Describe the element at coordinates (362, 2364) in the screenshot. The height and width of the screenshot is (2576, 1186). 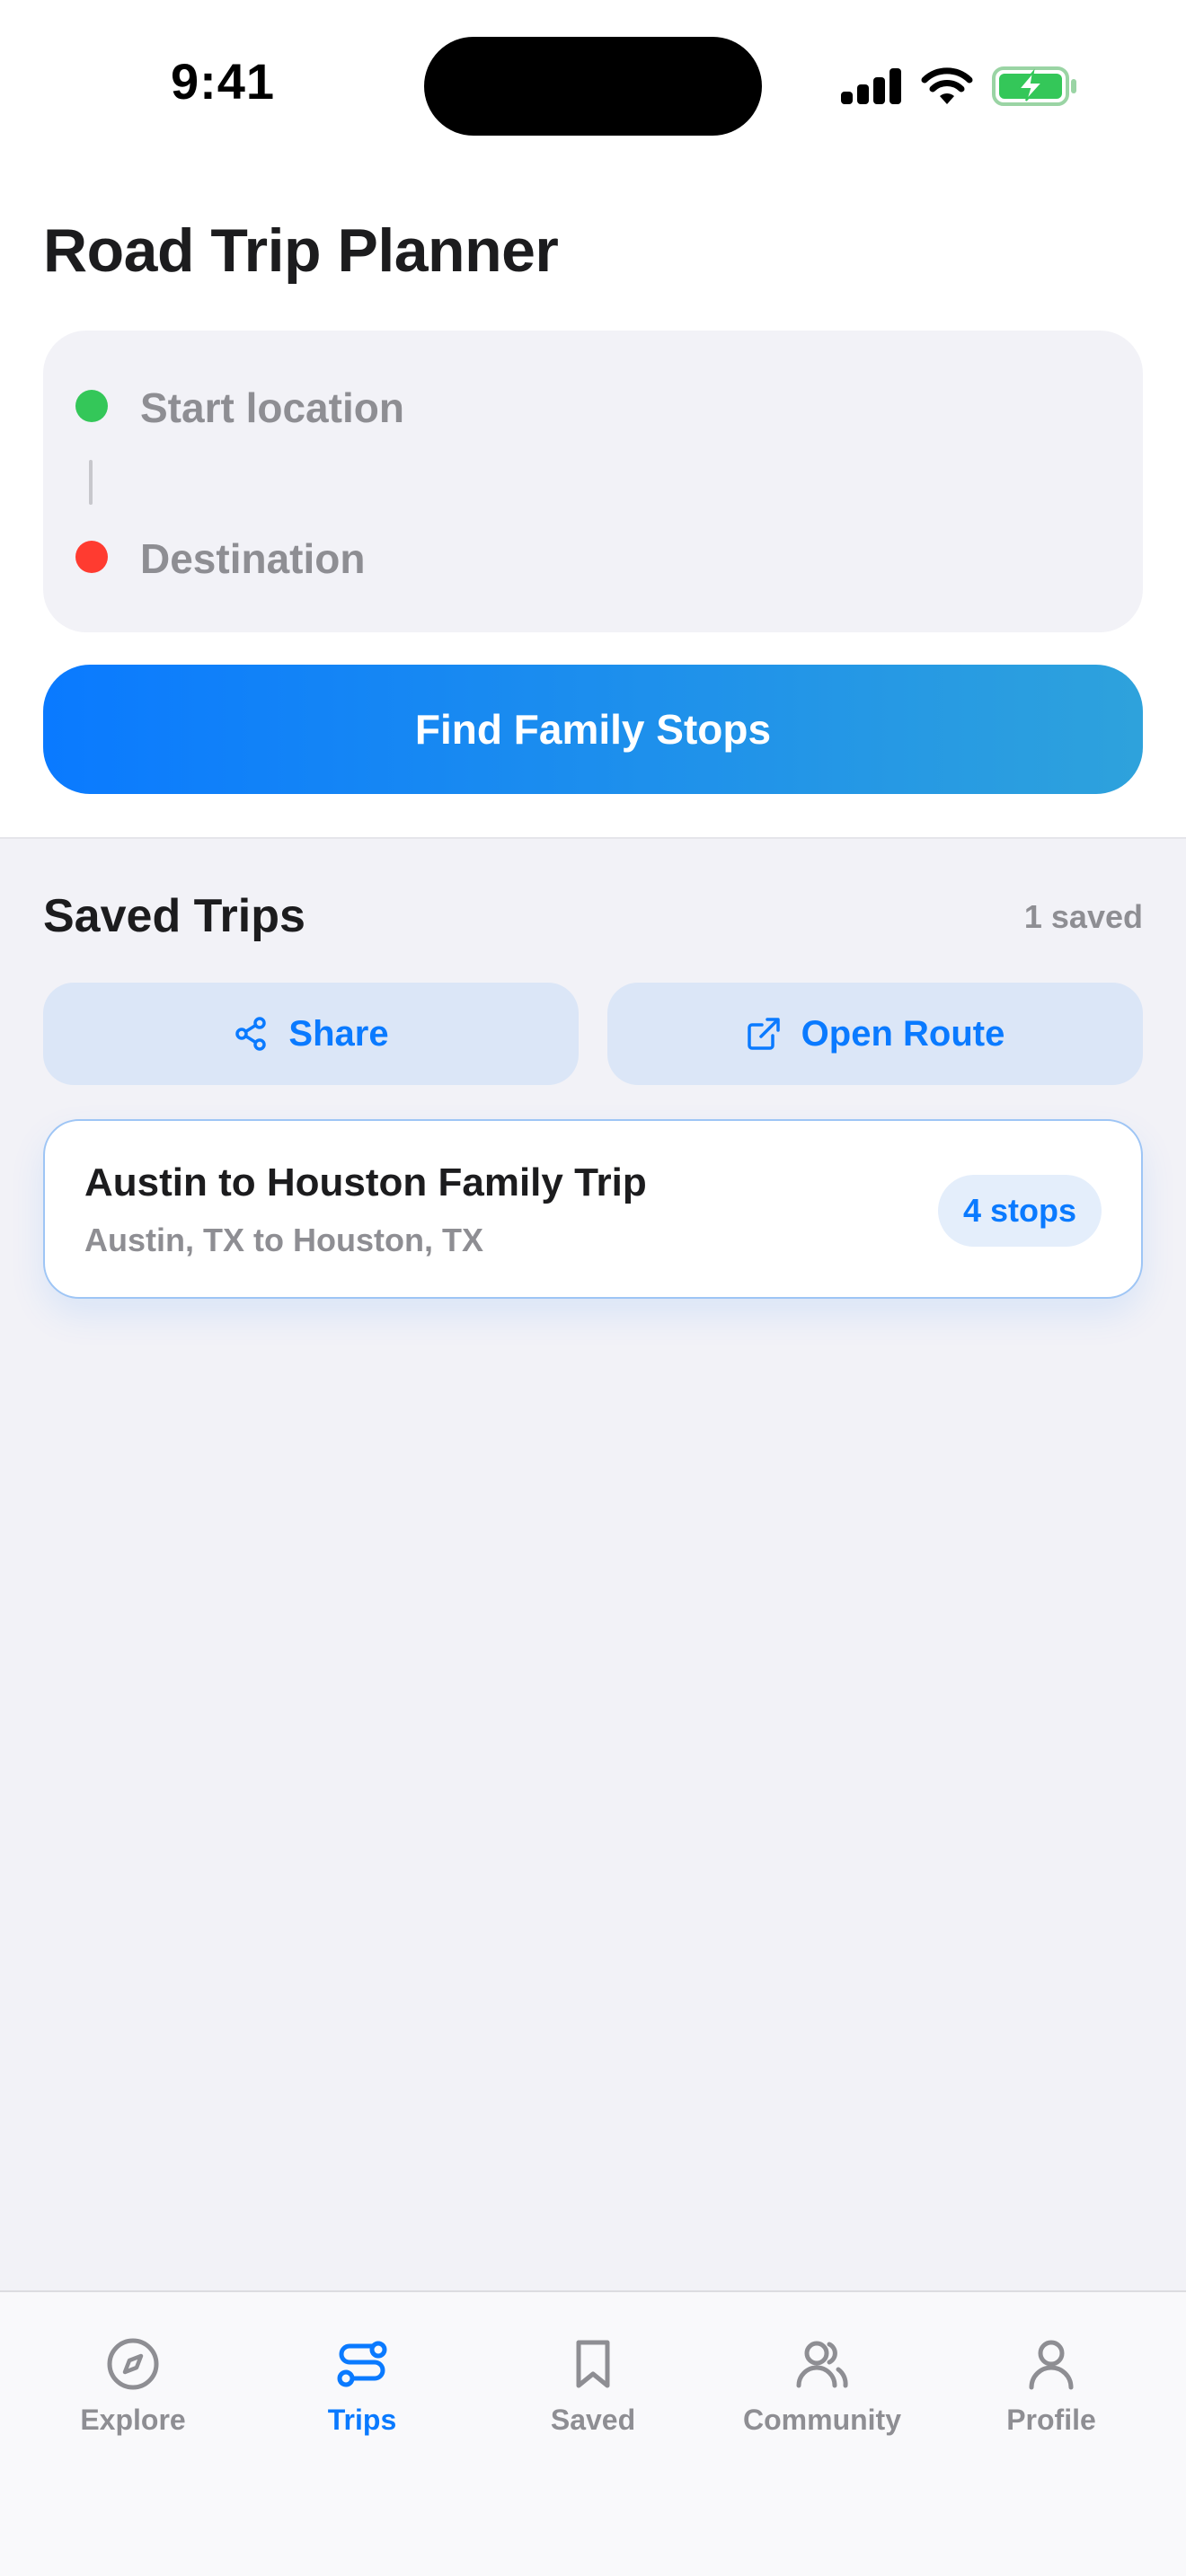
I see `route-icon` at that location.